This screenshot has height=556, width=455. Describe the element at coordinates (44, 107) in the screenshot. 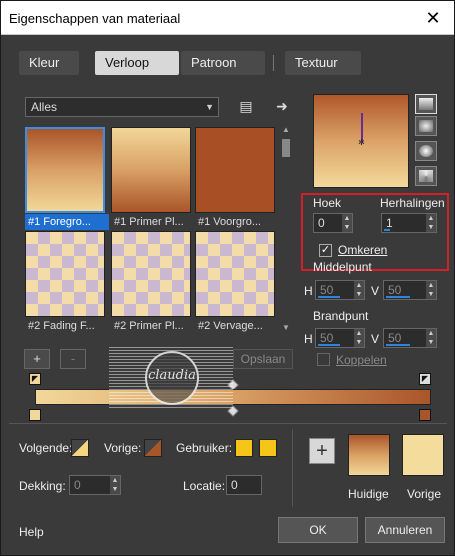

I see `preset-category-value: Alles` at that location.